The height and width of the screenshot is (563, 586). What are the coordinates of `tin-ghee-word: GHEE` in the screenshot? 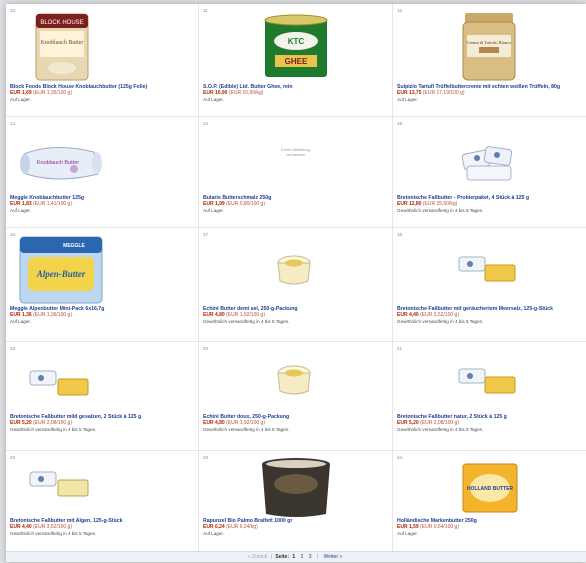 It's located at (296, 61).